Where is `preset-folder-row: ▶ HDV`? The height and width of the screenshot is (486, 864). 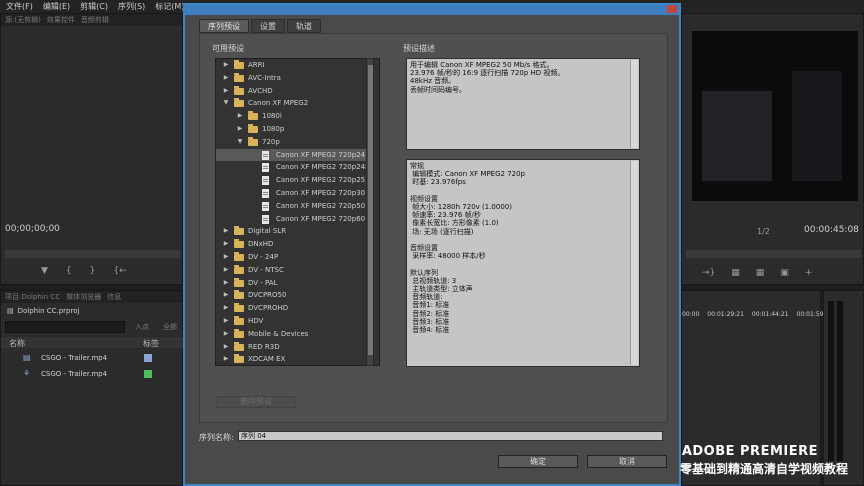
preset-folder-row: ▶ HDV is located at coordinates (292, 321).